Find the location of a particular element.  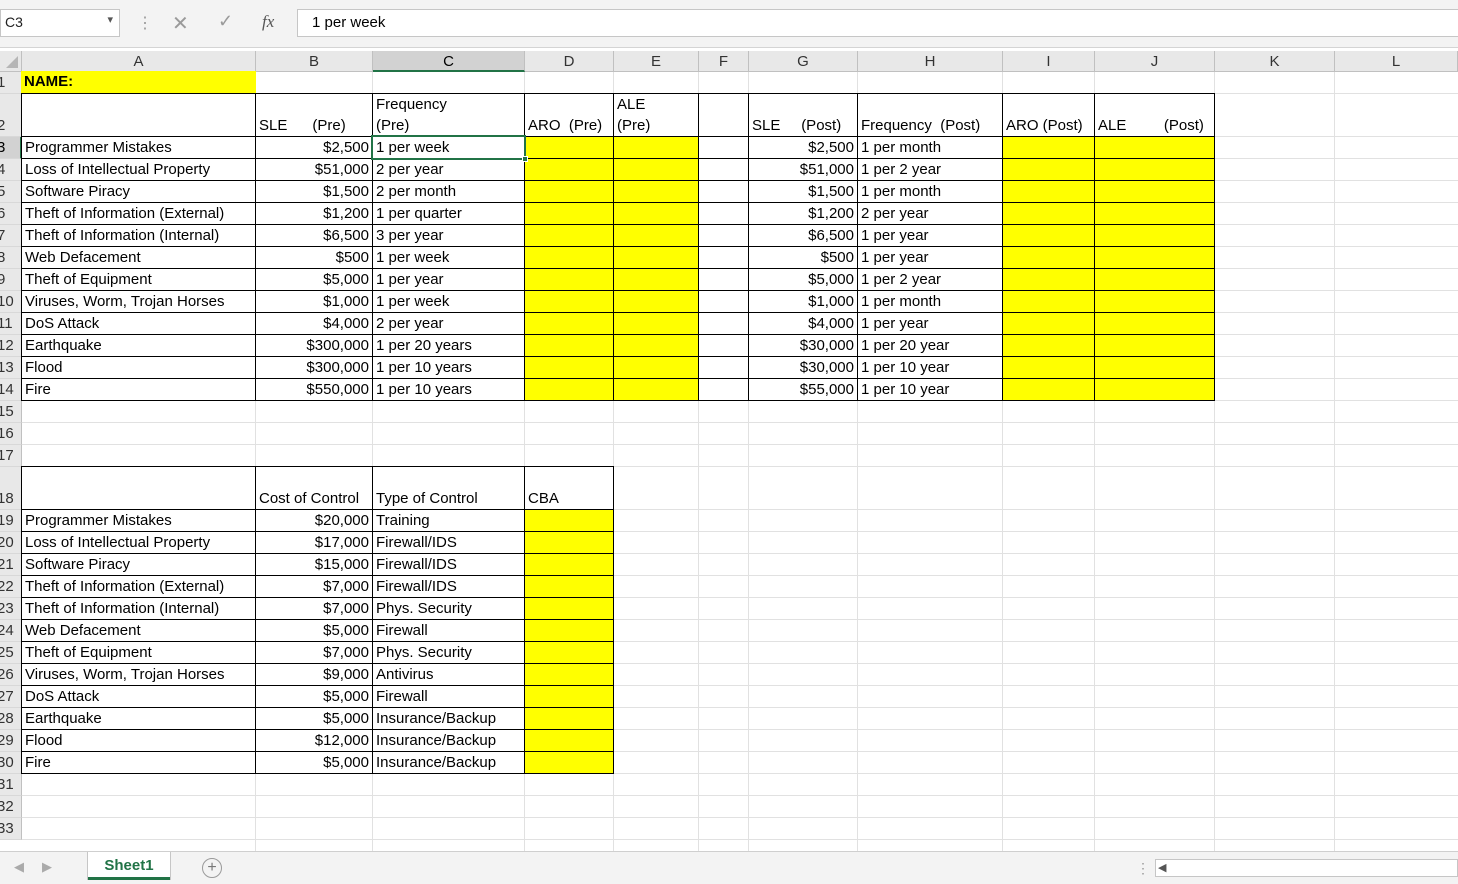

cost-of-control-value: $12,000 is located at coordinates (314, 740).